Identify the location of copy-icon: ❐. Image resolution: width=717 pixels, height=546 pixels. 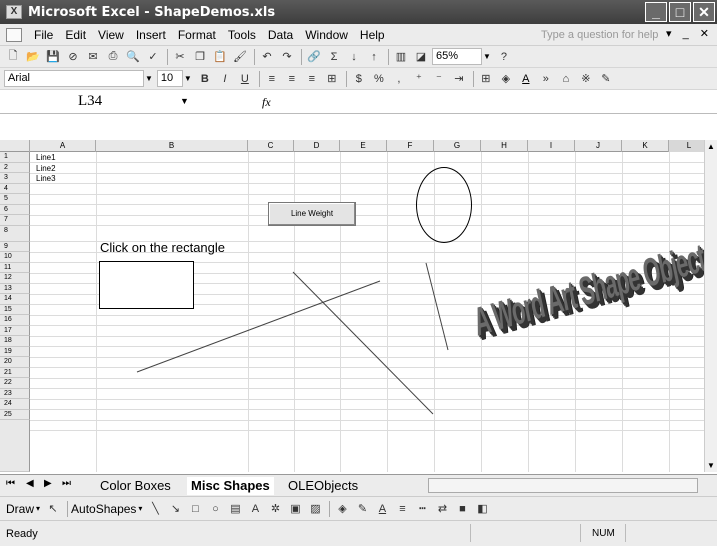
(200, 57).